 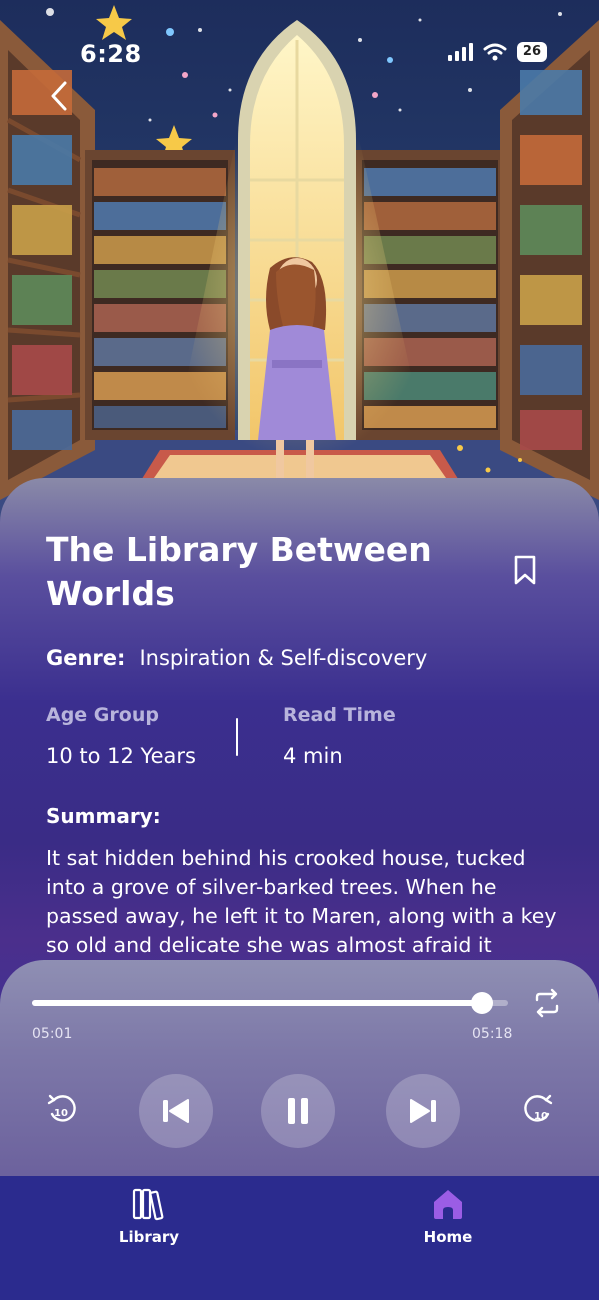 I want to click on forward-10-button: 10, so click(x=539, y=1109).